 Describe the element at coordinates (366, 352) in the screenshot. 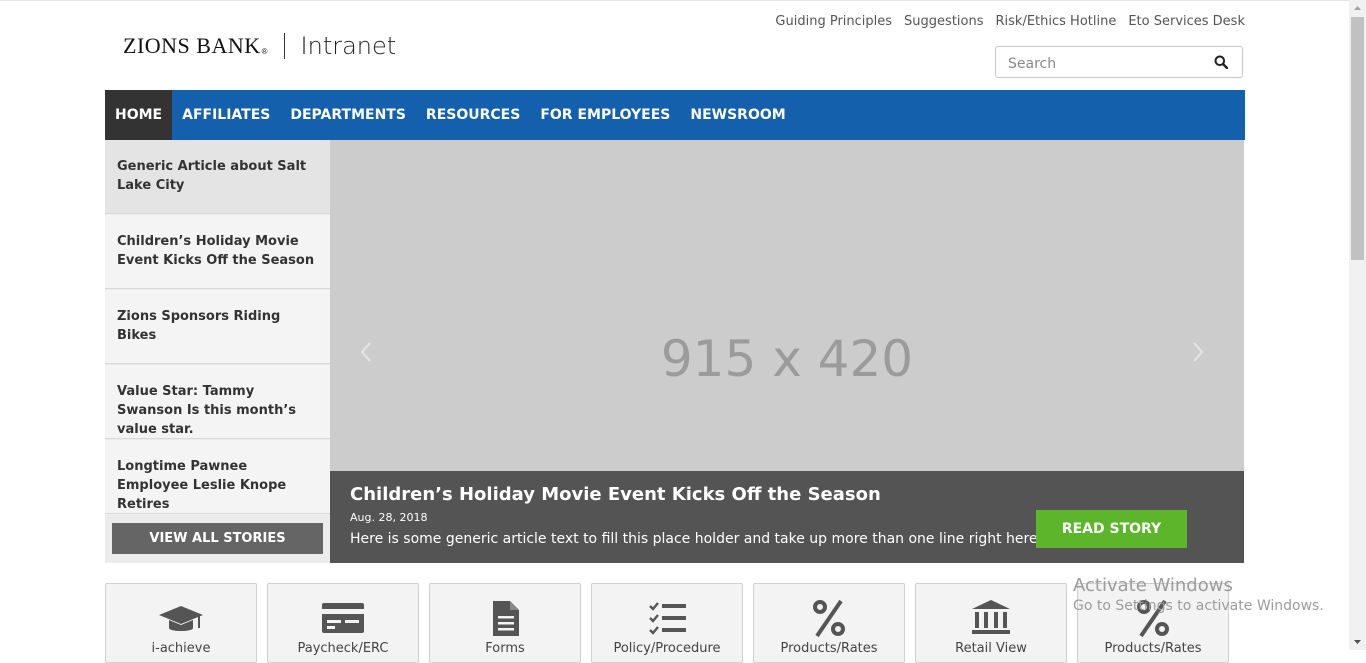

I see `chevron-left-icon` at that location.